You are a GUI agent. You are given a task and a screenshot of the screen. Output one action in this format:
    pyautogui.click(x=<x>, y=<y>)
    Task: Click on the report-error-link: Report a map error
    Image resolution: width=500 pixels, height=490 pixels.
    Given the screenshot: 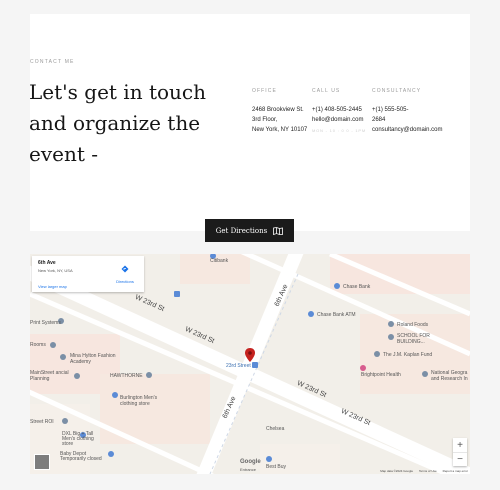 What is the action you would take?
    pyautogui.click(x=455, y=471)
    